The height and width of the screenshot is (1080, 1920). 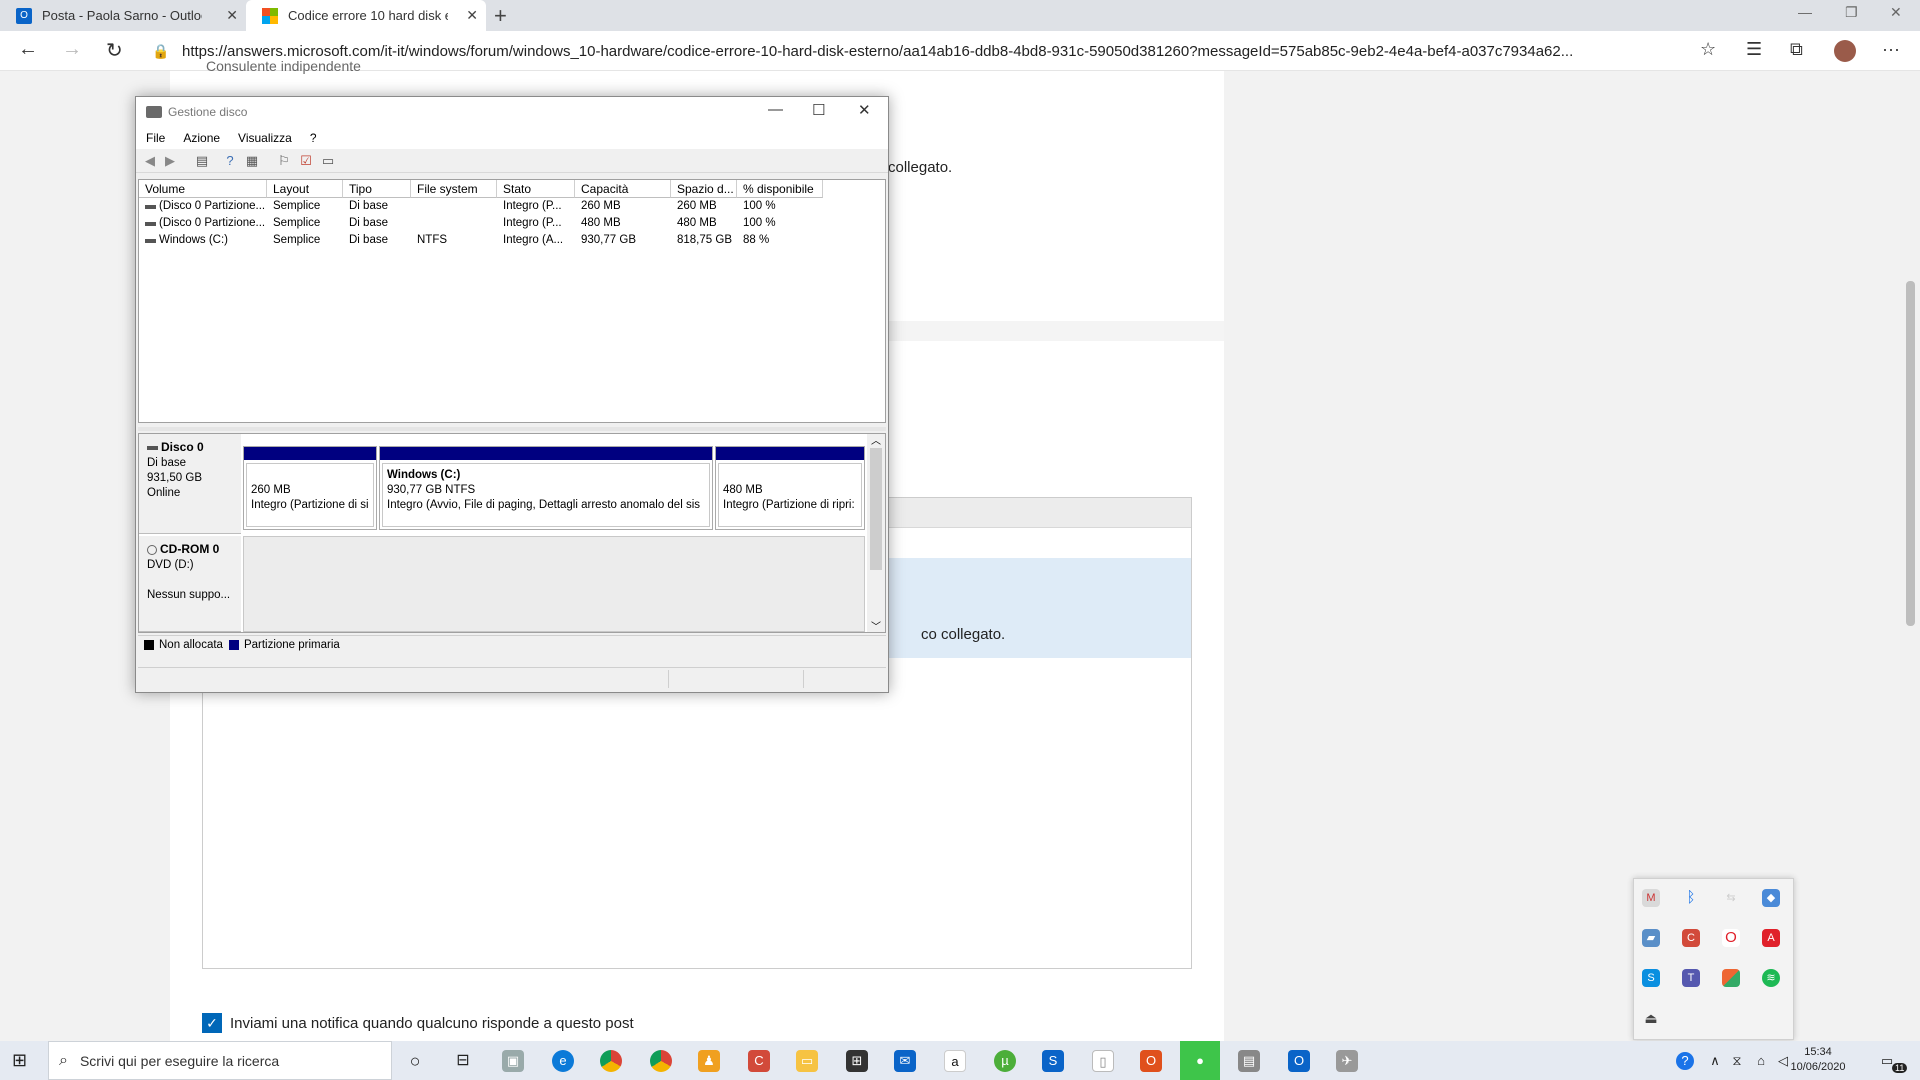 What do you see at coordinates (72, 49) in the screenshot?
I see `forward-icon: →` at bounding box center [72, 49].